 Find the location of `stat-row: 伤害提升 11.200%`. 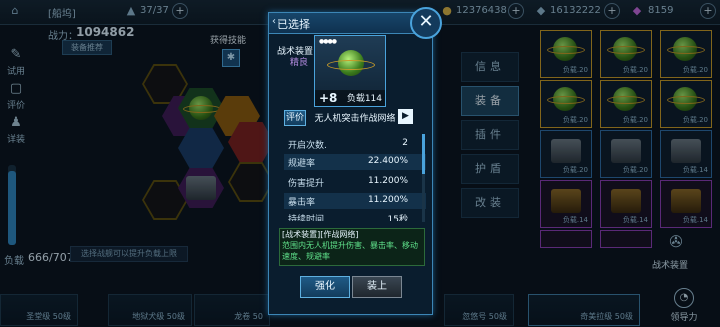

stat-row: 伤害提升 11.200% is located at coordinates (348, 182).